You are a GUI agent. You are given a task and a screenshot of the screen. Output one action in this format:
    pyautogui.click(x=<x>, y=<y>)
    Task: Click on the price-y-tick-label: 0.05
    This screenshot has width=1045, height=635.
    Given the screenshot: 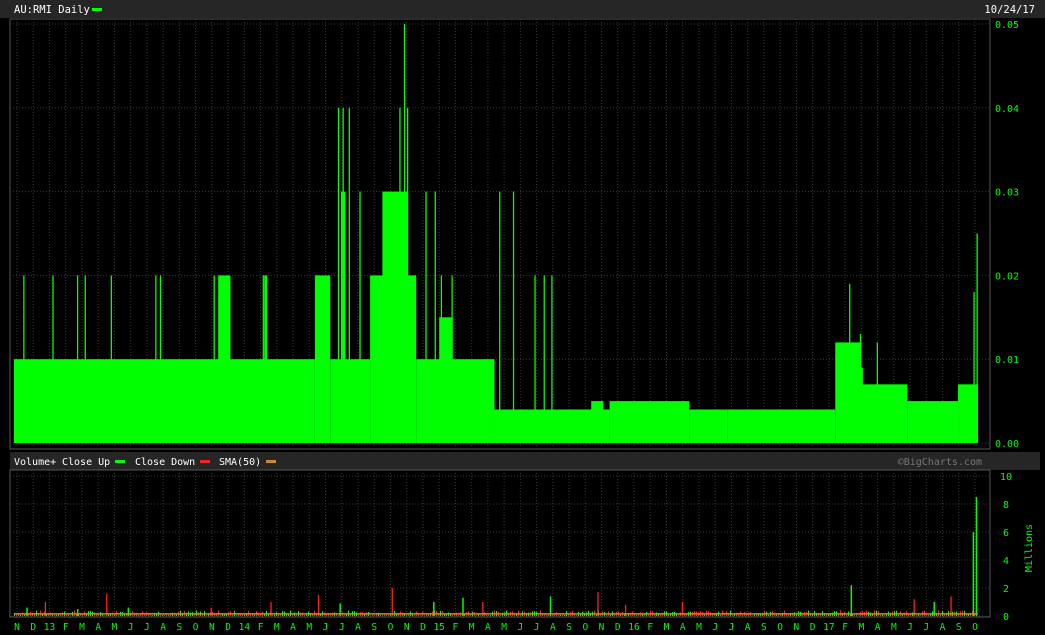 What is the action you would take?
    pyautogui.click(x=1007, y=25)
    